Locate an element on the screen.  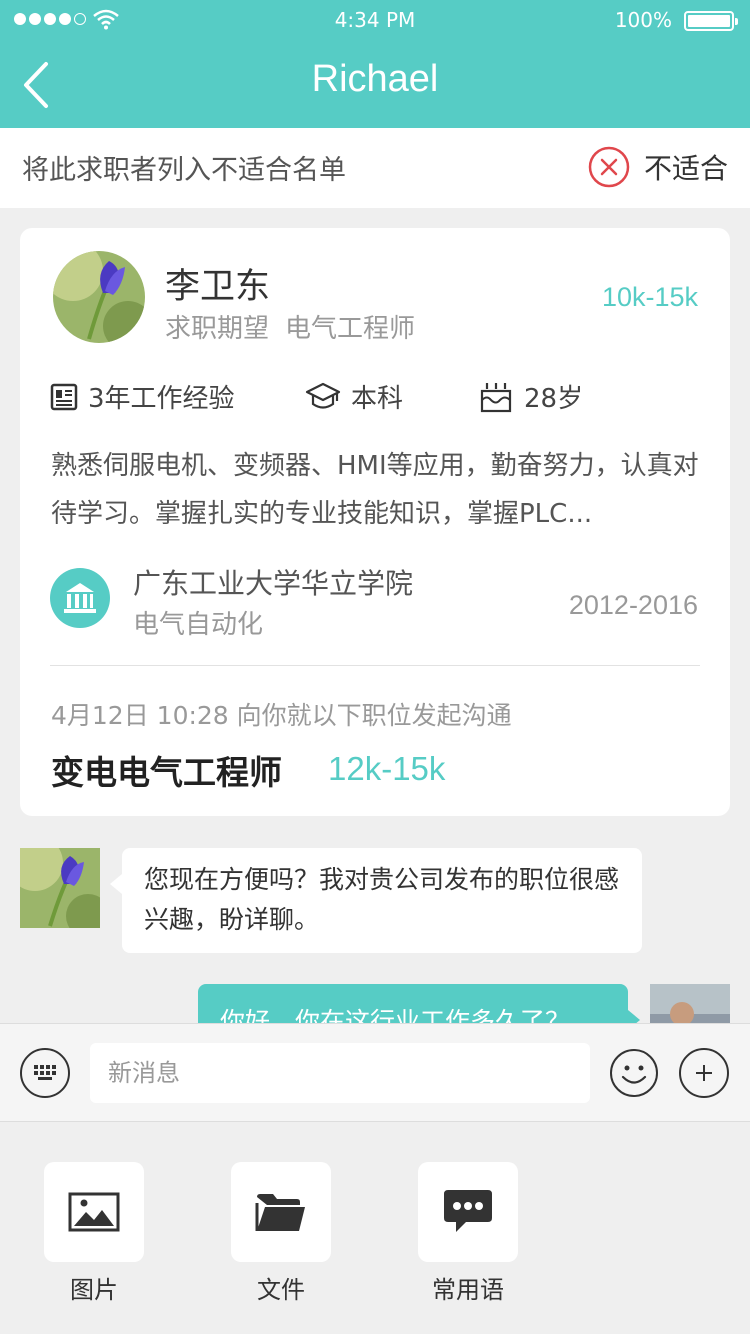
close-circle-icon is located at coordinates (609, 167).